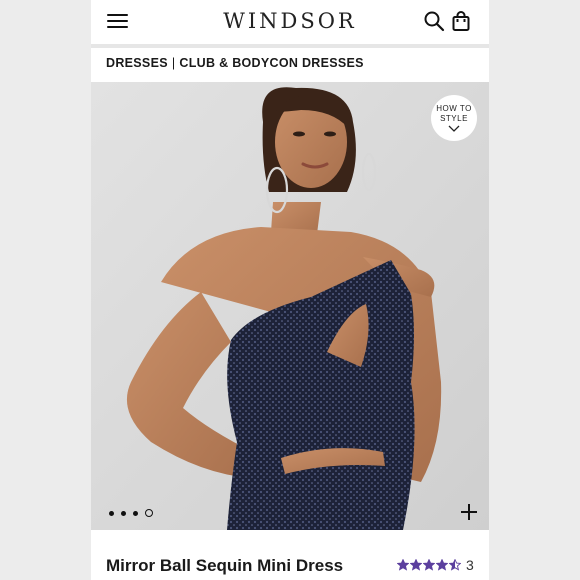 The height and width of the screenshot is (580, 580). Describe the element at coordinates (149, 513) in the screenshot. I see `carousel-dot-4-active` at that location.